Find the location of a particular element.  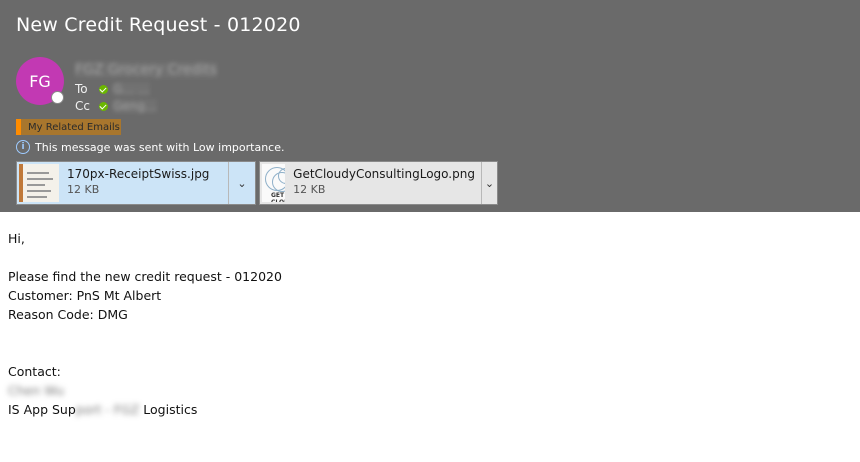

greeting: Hi, is located at coordinates (16, 238).